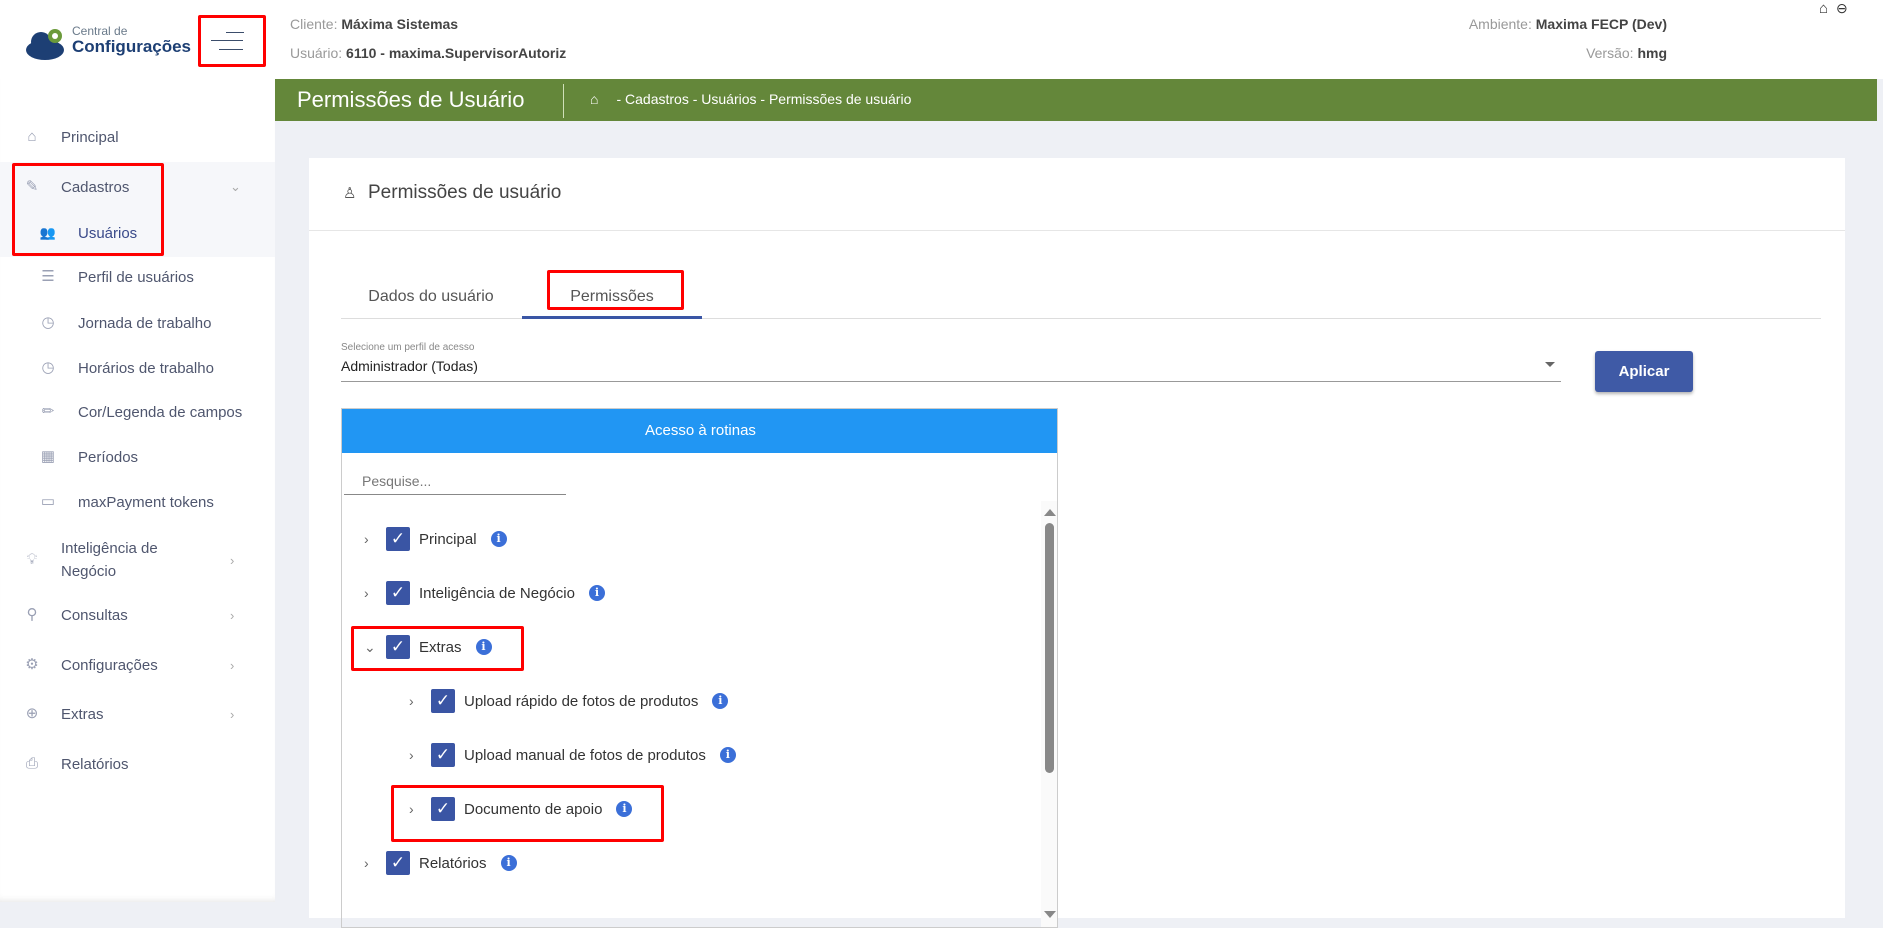  What do you see at coordinates (1601, 24) in the screenshot?
I see `environment-value: Maxima FECP (Dev)` at bounding box center [1601, 24].